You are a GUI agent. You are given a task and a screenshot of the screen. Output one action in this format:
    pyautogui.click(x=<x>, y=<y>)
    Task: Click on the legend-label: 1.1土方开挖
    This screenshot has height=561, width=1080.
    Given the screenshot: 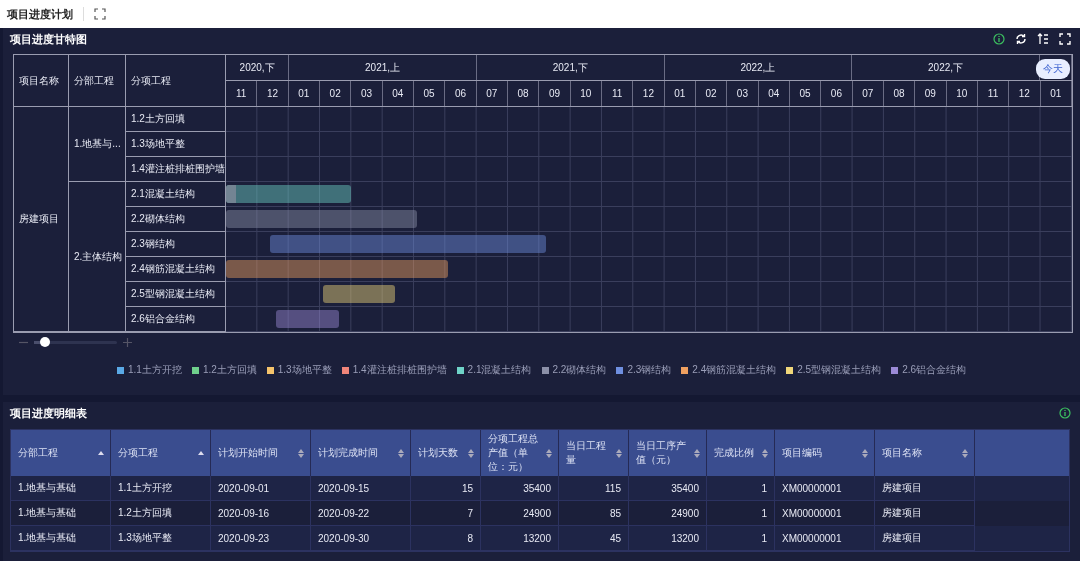 What is the action you would take?
    pyautogui.click(x=154, y=370)
    